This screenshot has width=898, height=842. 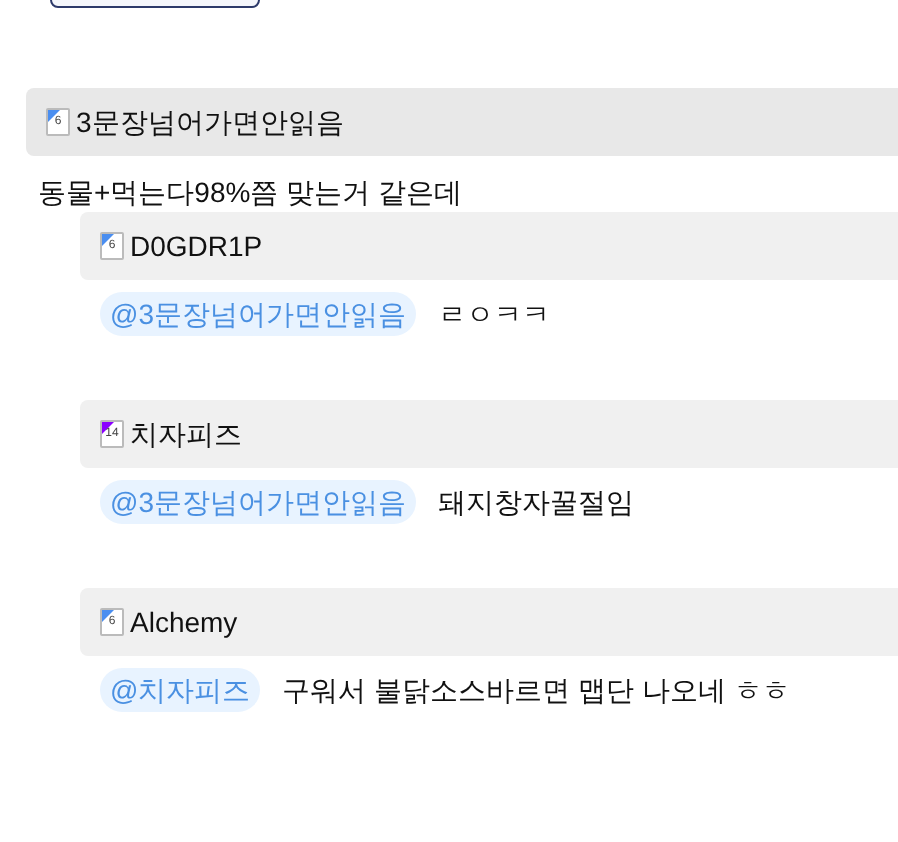 I want to click on reply-text: ㄹㅇㅋㅋ, so click(x=494, y=314).